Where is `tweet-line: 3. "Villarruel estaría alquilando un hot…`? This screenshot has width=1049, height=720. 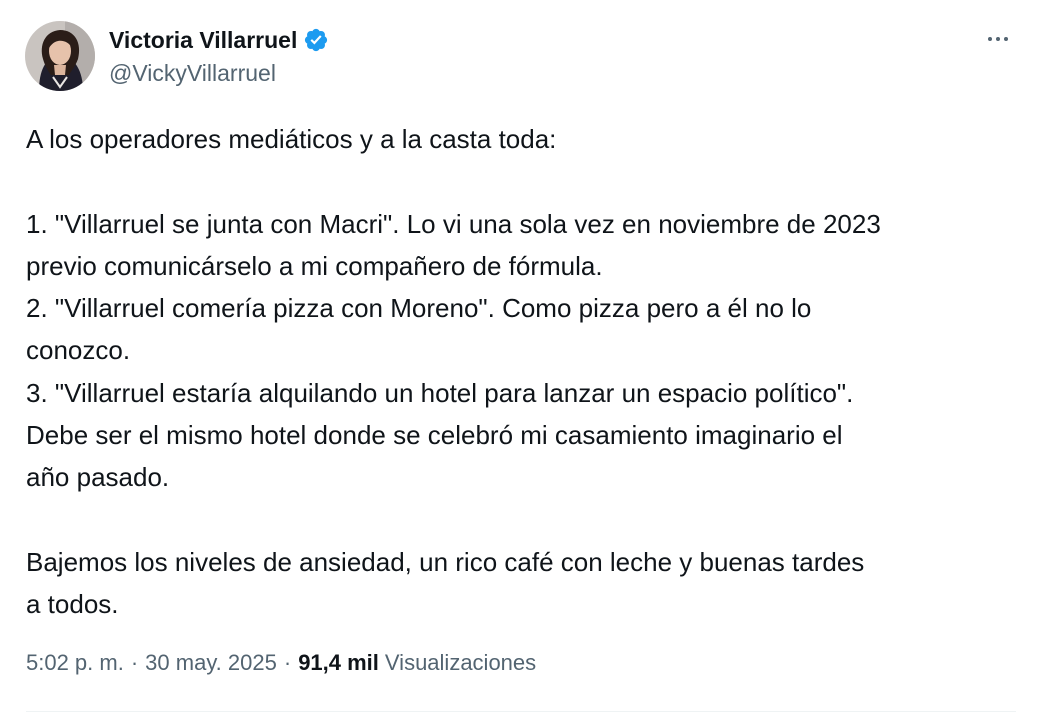
tweet-line: 3. "Villarruel estaría alquilando un hot… is located at coordinates (440, 392).